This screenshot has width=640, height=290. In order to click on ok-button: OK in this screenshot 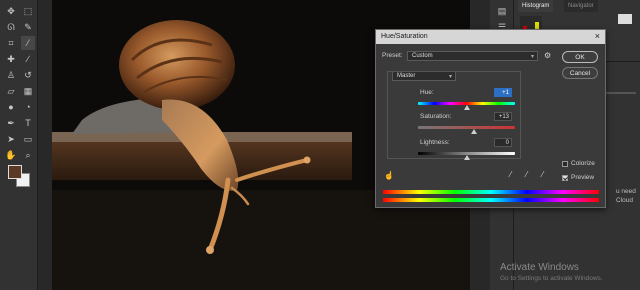, I will do `click(580, 57)`.